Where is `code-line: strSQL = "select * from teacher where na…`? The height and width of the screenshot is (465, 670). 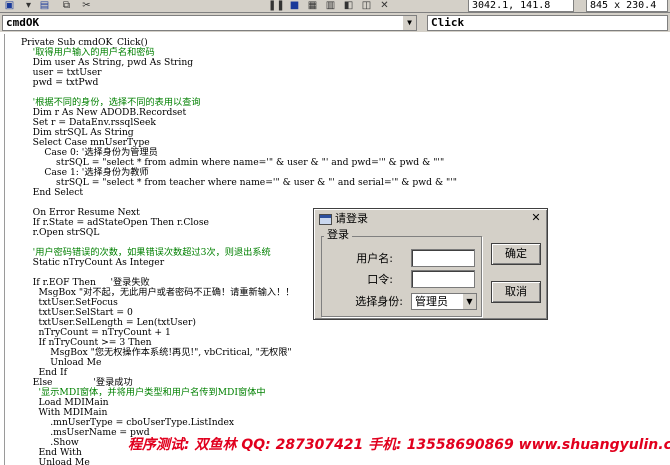
code-line: strSQL = "select * from teacher where na… is located at coordinates (239, 182).